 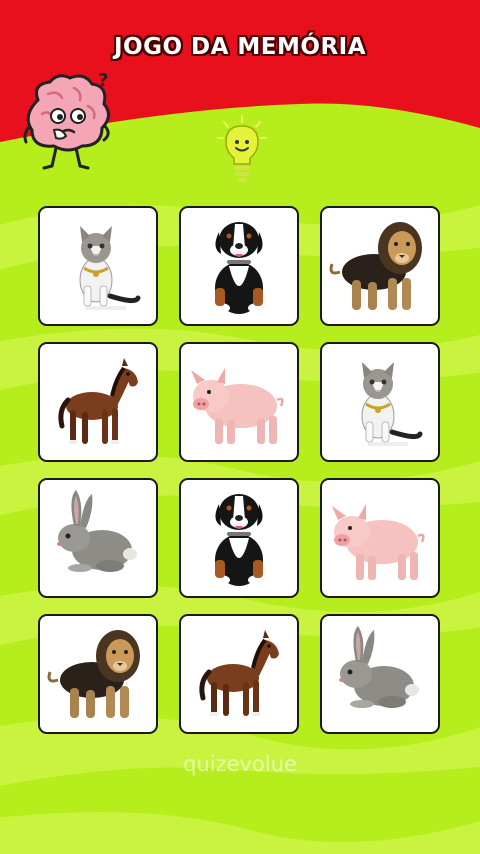 I want to click on brain-thinking-icon: ?, so click(x=66, y=120).